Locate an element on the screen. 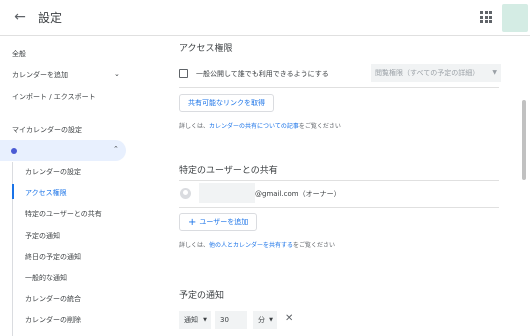 This screenshot has height=336, width=530. access-help-text: 詳しくは、カレンダーの共有についての記事をご覧ください is located at coordinates (260, 125).